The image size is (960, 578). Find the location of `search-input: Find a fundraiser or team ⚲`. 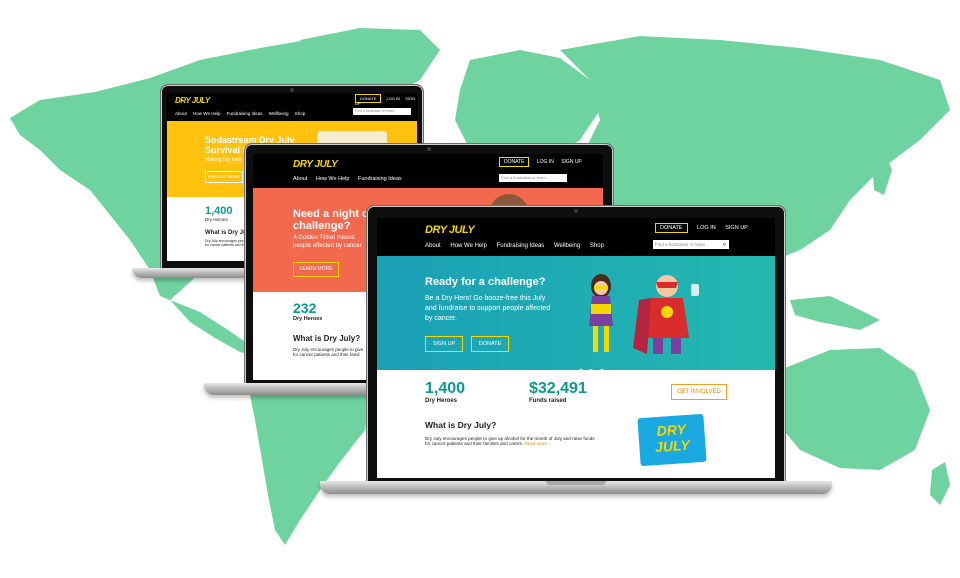

search-input: Find a fundraiser or team ⚲ is located at coordinates (691, 244).